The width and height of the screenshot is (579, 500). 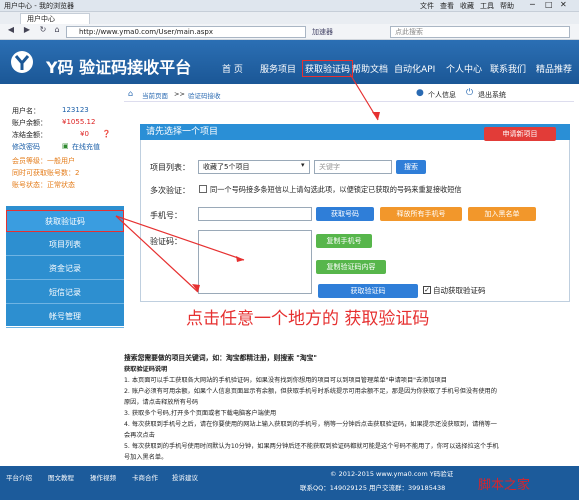 What do you see at coordinates (146, 457) in the screenshot?
I see `instructions-line: 号加入黑名单。` at bounding box center [146, 457].